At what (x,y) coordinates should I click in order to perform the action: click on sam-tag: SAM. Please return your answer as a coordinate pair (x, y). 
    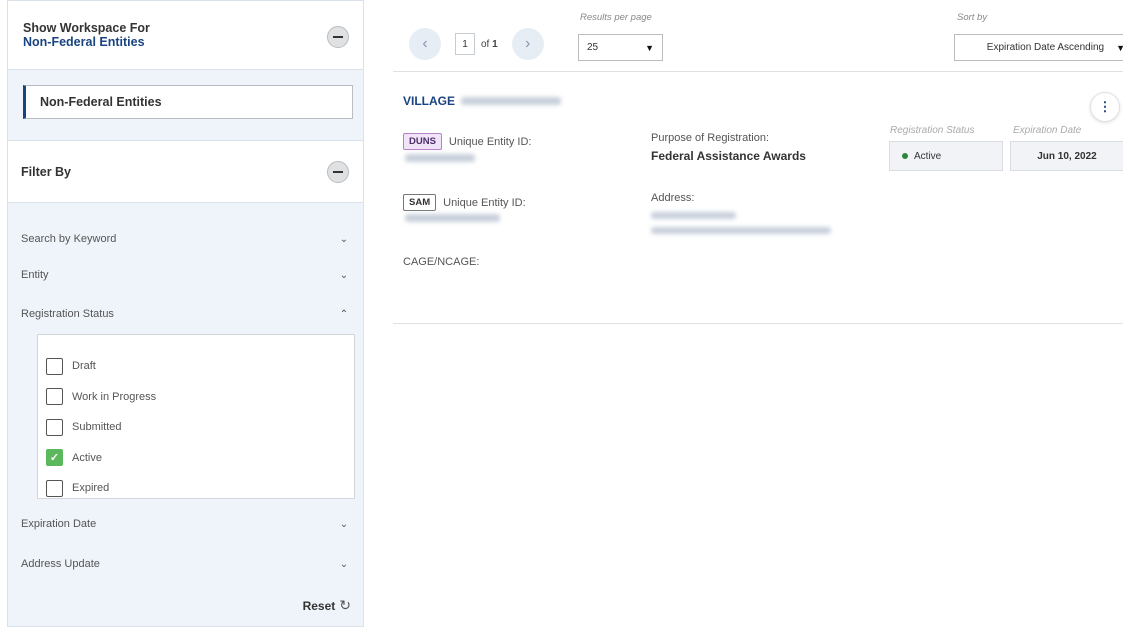
    Looking at the image, I should click on (420, 202).